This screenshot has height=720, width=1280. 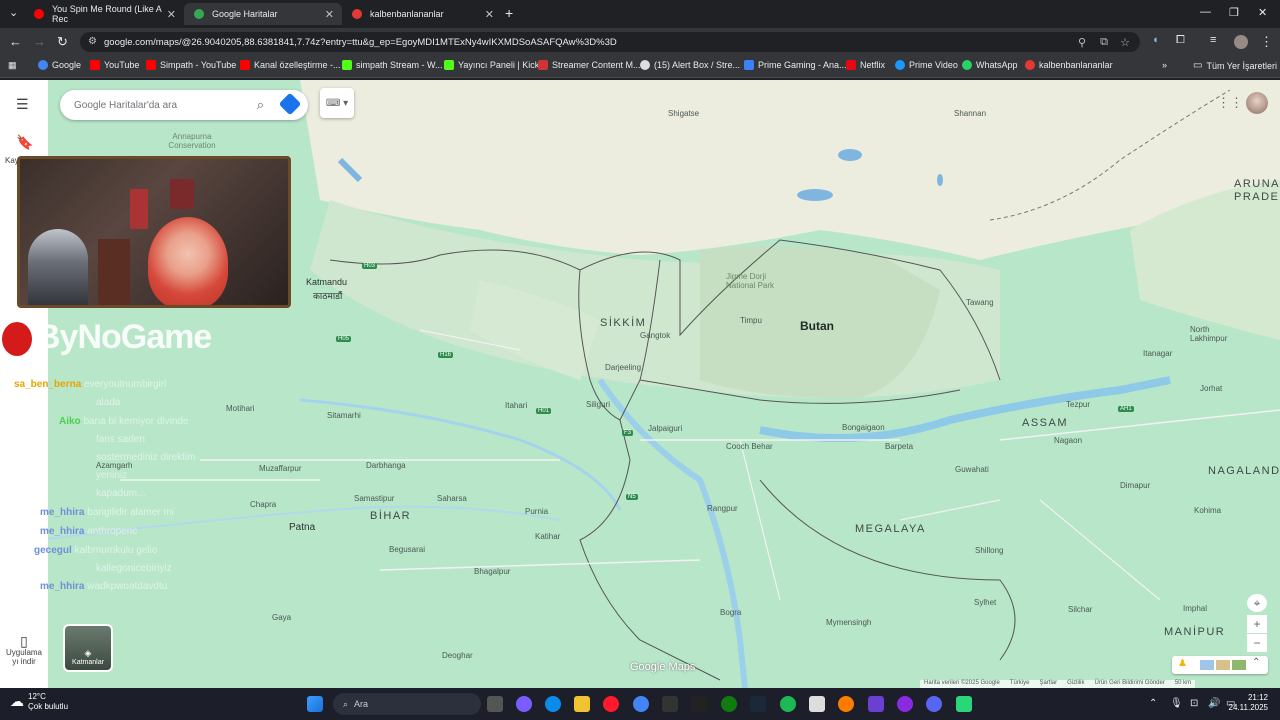 I want to click on windows-start-icon, so click(x=315, y=704).